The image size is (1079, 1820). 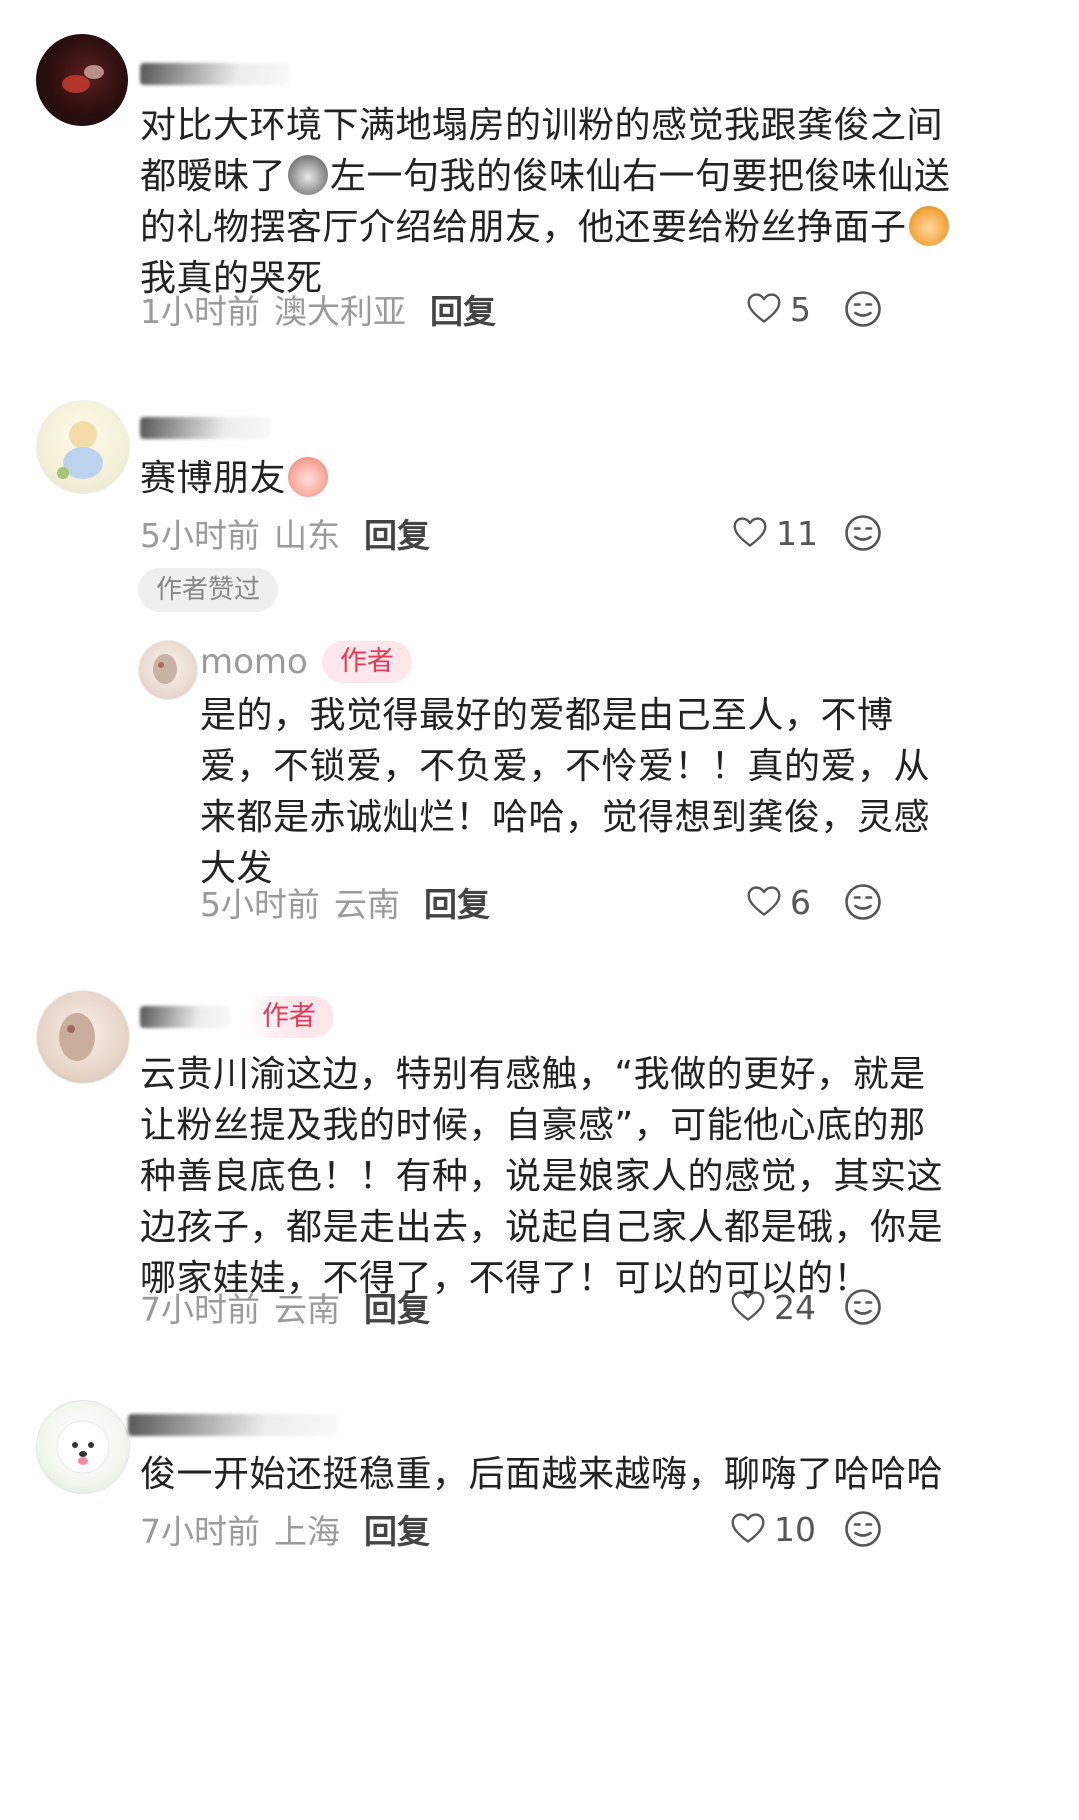 I want to click on like-count: 11, so click(x=797, y=533).